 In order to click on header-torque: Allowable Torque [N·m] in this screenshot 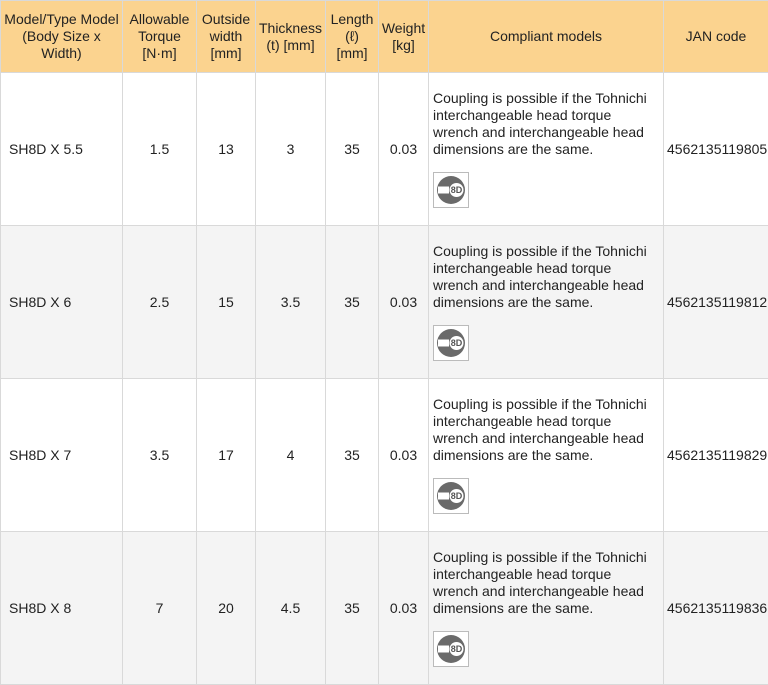, I will do `click(160, 37)`.